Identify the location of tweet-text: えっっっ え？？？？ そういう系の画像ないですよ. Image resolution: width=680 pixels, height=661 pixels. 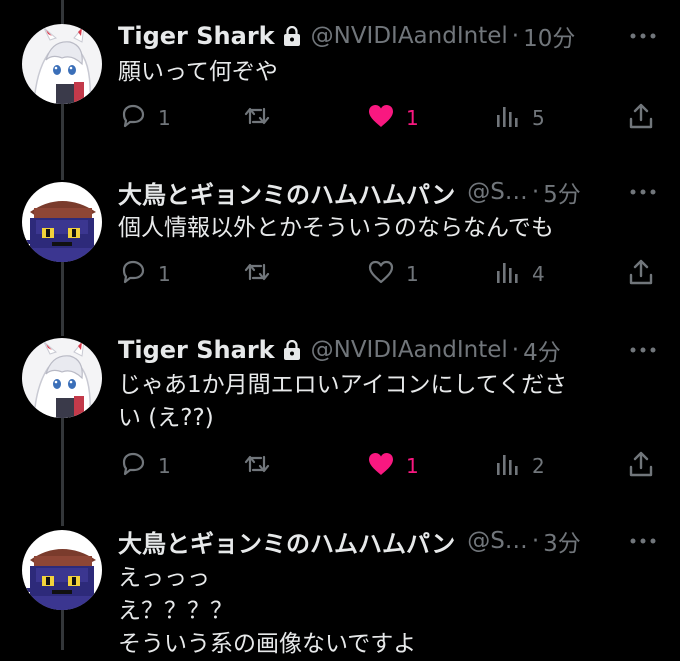
(267, 611).